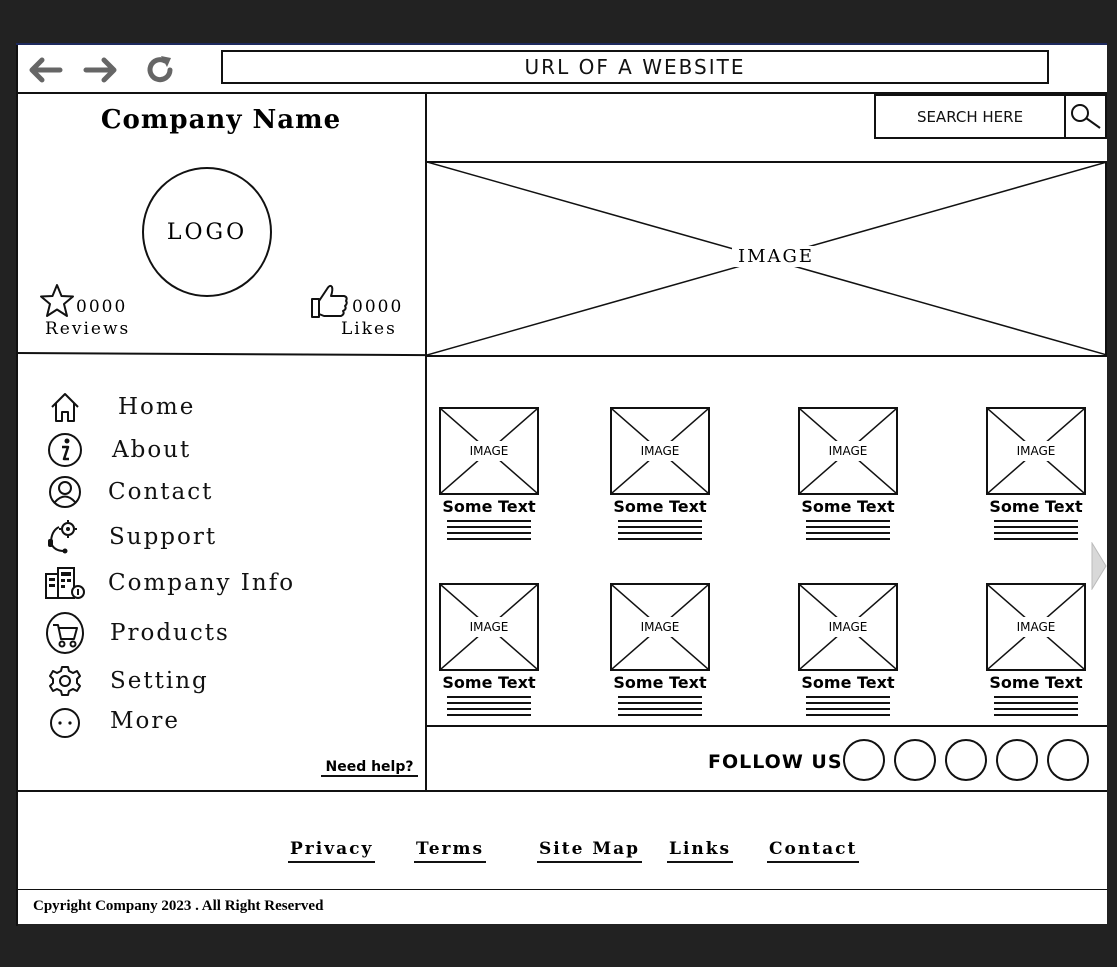  What do you see at coordinates (378, 307) in the screenshot?
I see `likes-count: 0000` at bounding box center [378, 307].